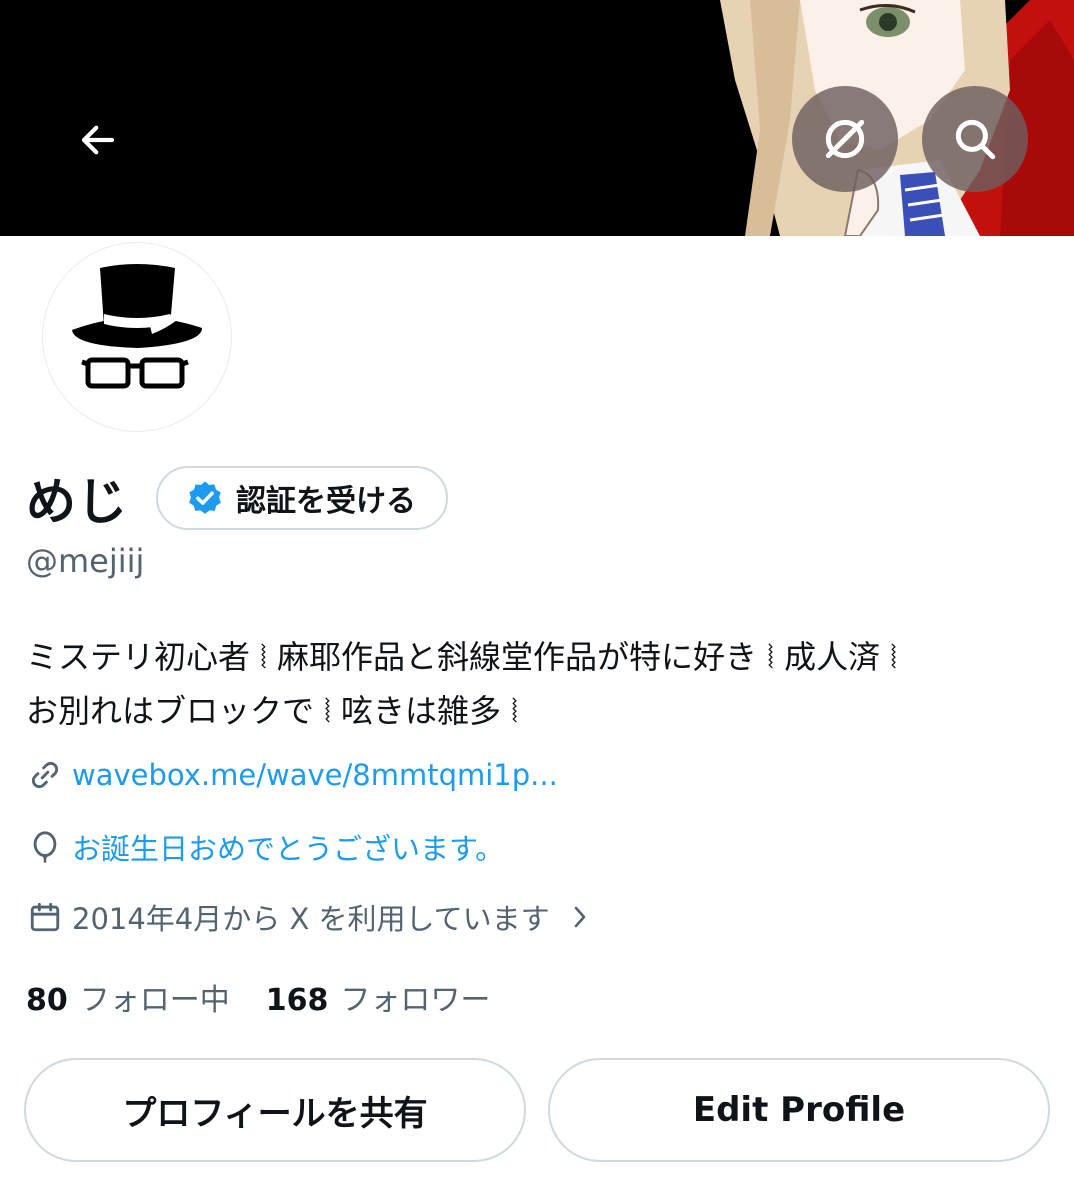  What do you see at coordinates (297, 1000) in the screenshot?
I see `followers-count: 168` at bounding box center [297, 1000].